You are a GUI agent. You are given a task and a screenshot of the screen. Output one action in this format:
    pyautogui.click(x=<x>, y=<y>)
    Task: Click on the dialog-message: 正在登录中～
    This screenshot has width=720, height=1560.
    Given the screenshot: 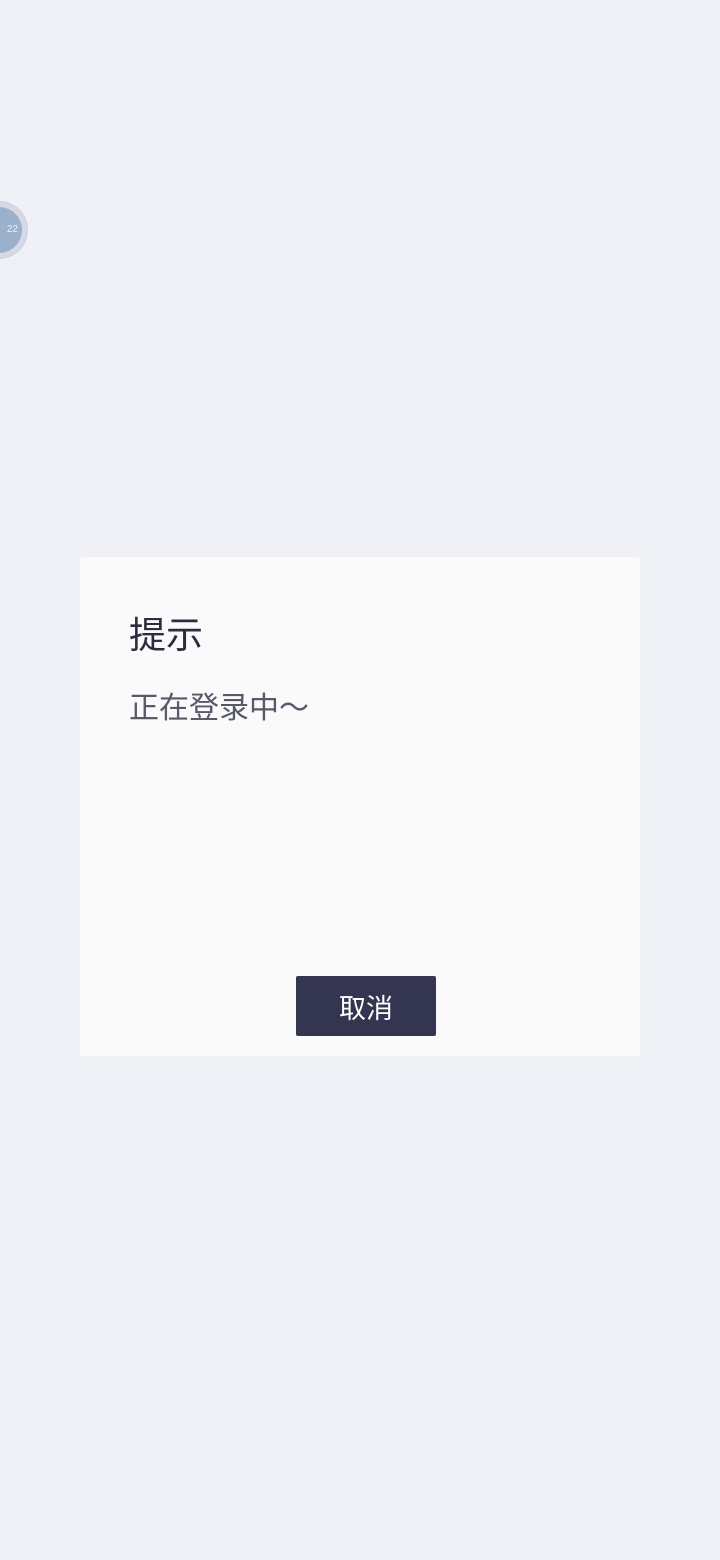 What is the action you would take?
    pyautogui.click(x=219, y=708)
    